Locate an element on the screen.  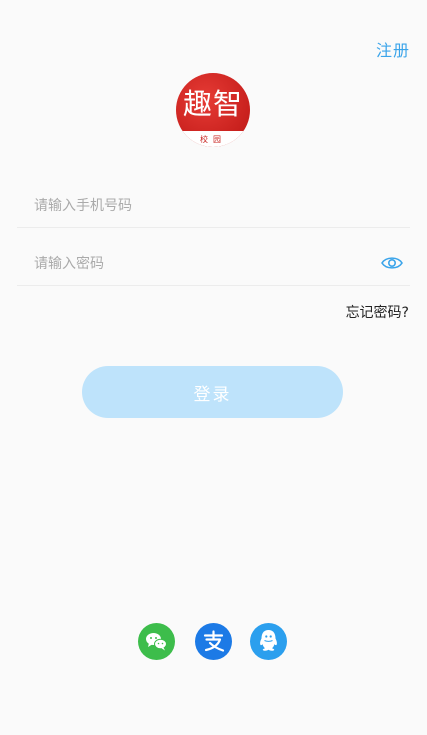
wechat-icon is located at coordinates (156, 642).